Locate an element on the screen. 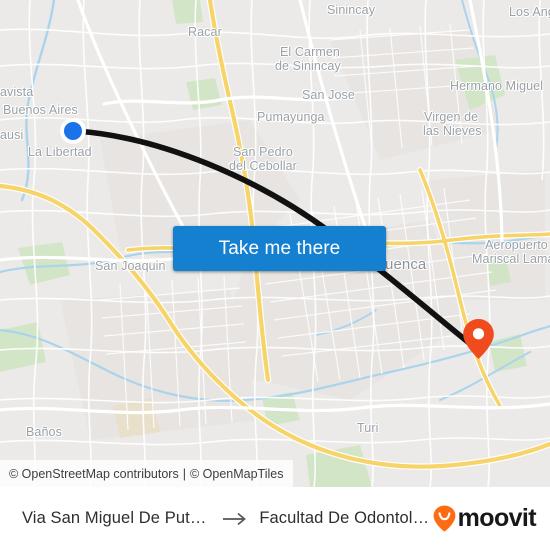 The height and width of the screenshot is (550, 550). map-pin-icon is located at coordinates (478, 339).